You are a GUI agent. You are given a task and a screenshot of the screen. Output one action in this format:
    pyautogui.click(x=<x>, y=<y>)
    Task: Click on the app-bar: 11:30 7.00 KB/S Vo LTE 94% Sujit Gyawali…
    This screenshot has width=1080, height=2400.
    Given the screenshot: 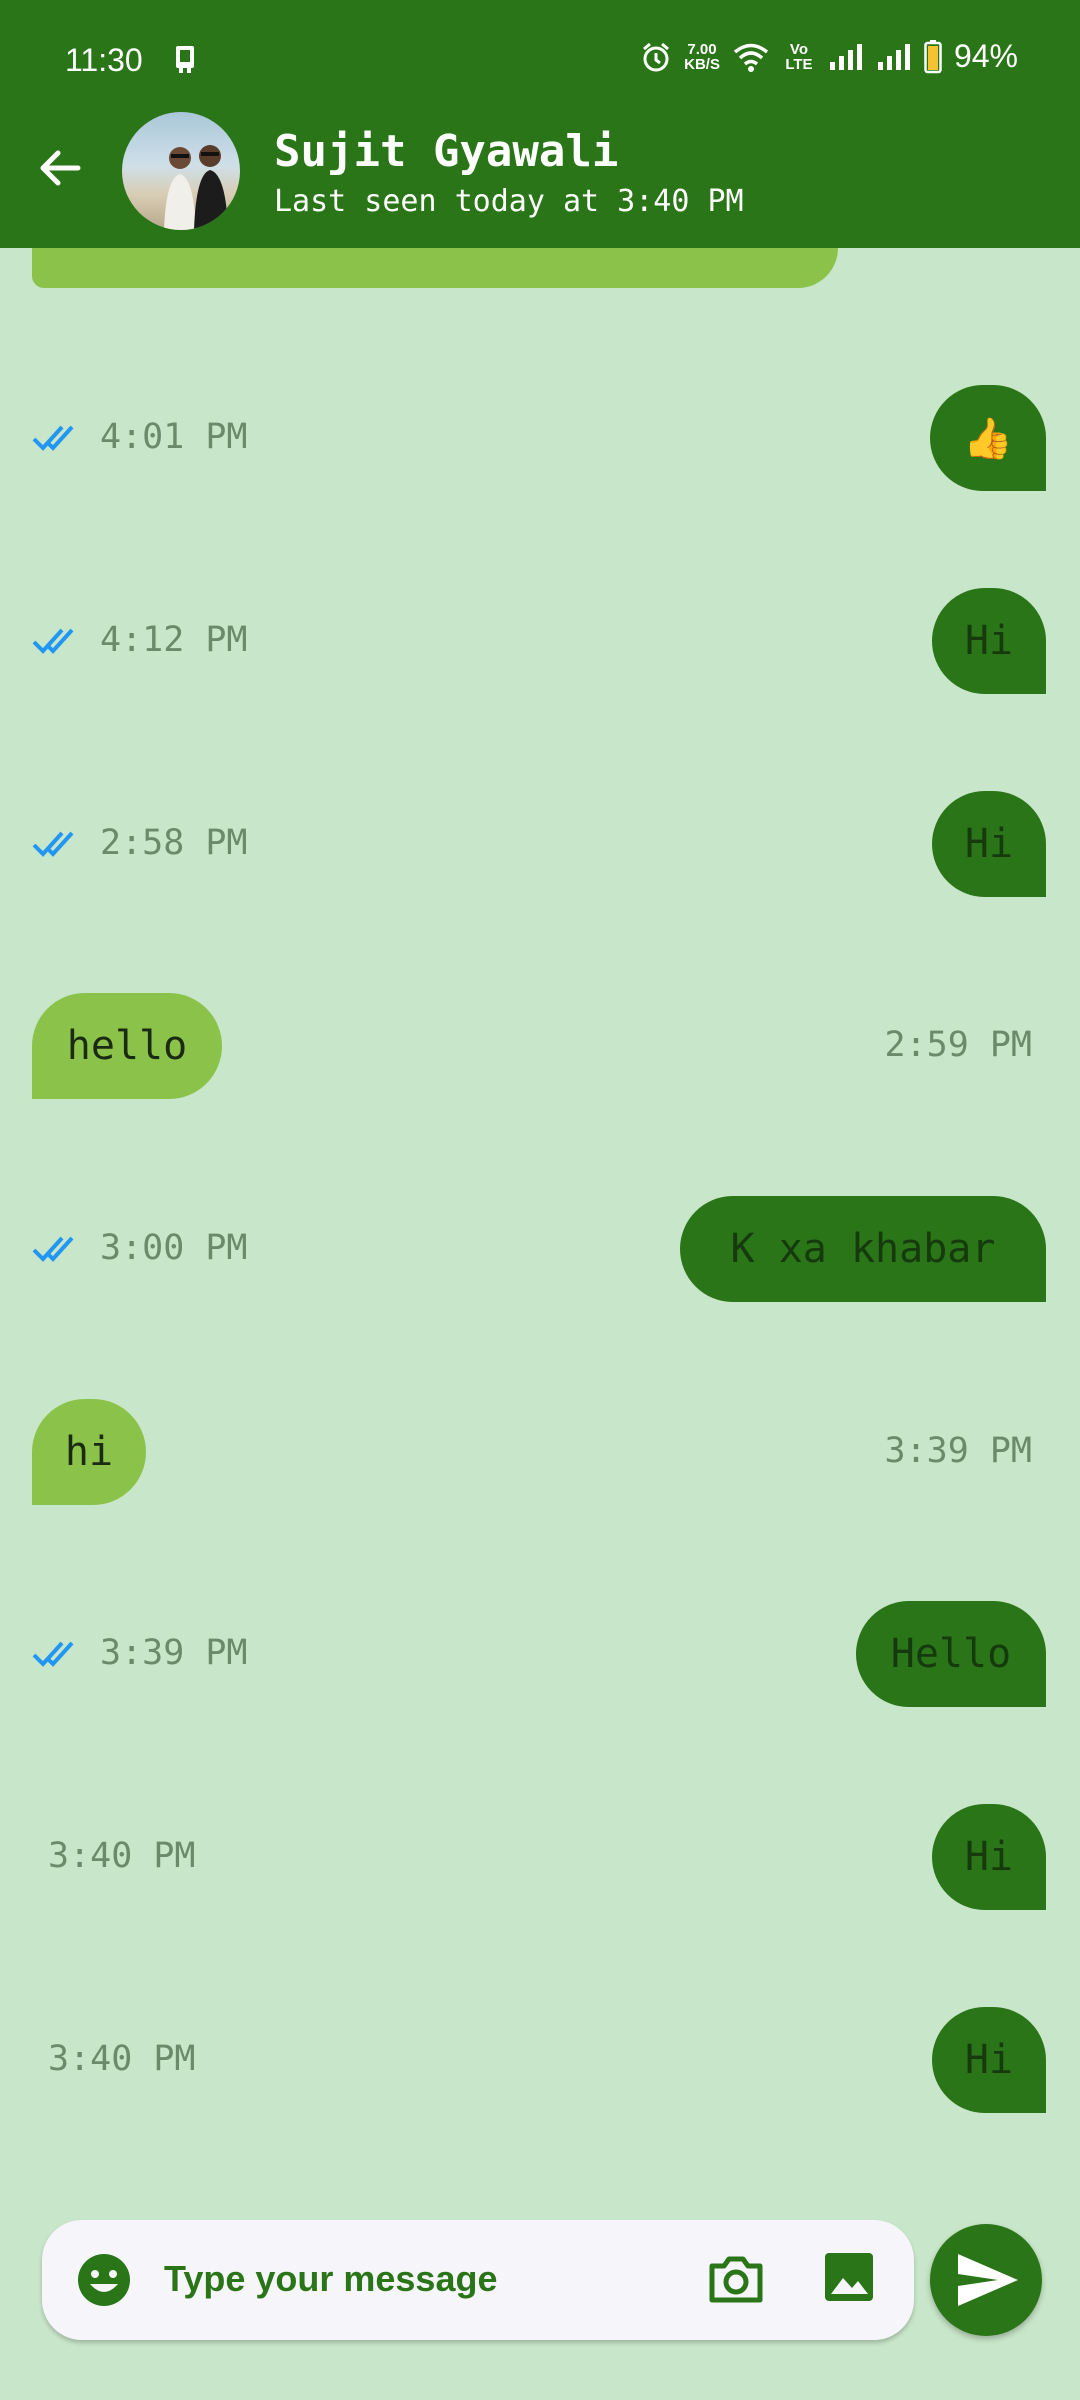 What is the action you would take?
    pyautogui.click(x=540, y=124)
    